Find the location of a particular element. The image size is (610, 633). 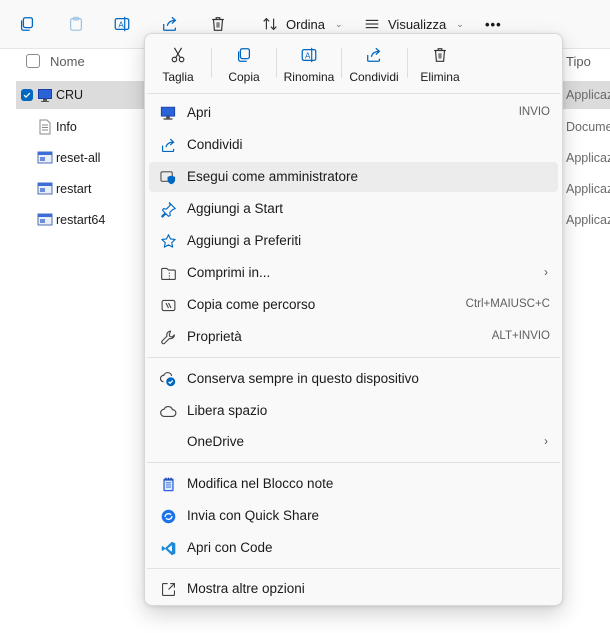

vscode-icon is located at coordinates (168, 548).